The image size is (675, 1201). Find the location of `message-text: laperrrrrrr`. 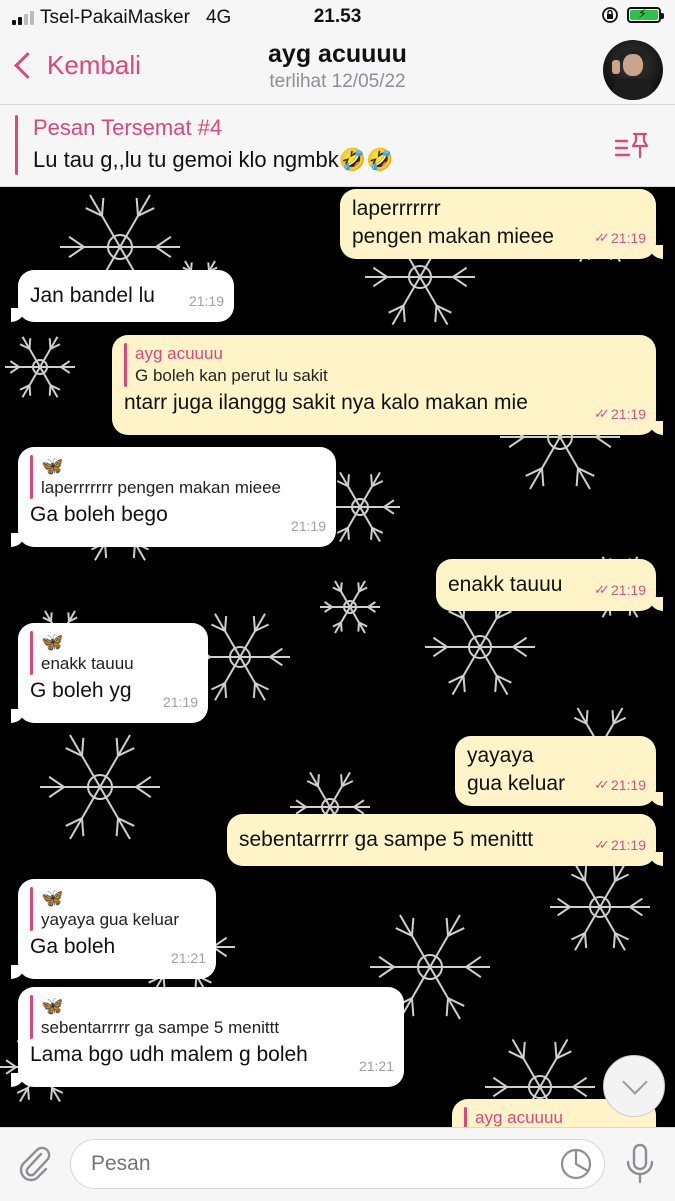

message-text: laperrrrrrr is located at coordinates (396, 208).